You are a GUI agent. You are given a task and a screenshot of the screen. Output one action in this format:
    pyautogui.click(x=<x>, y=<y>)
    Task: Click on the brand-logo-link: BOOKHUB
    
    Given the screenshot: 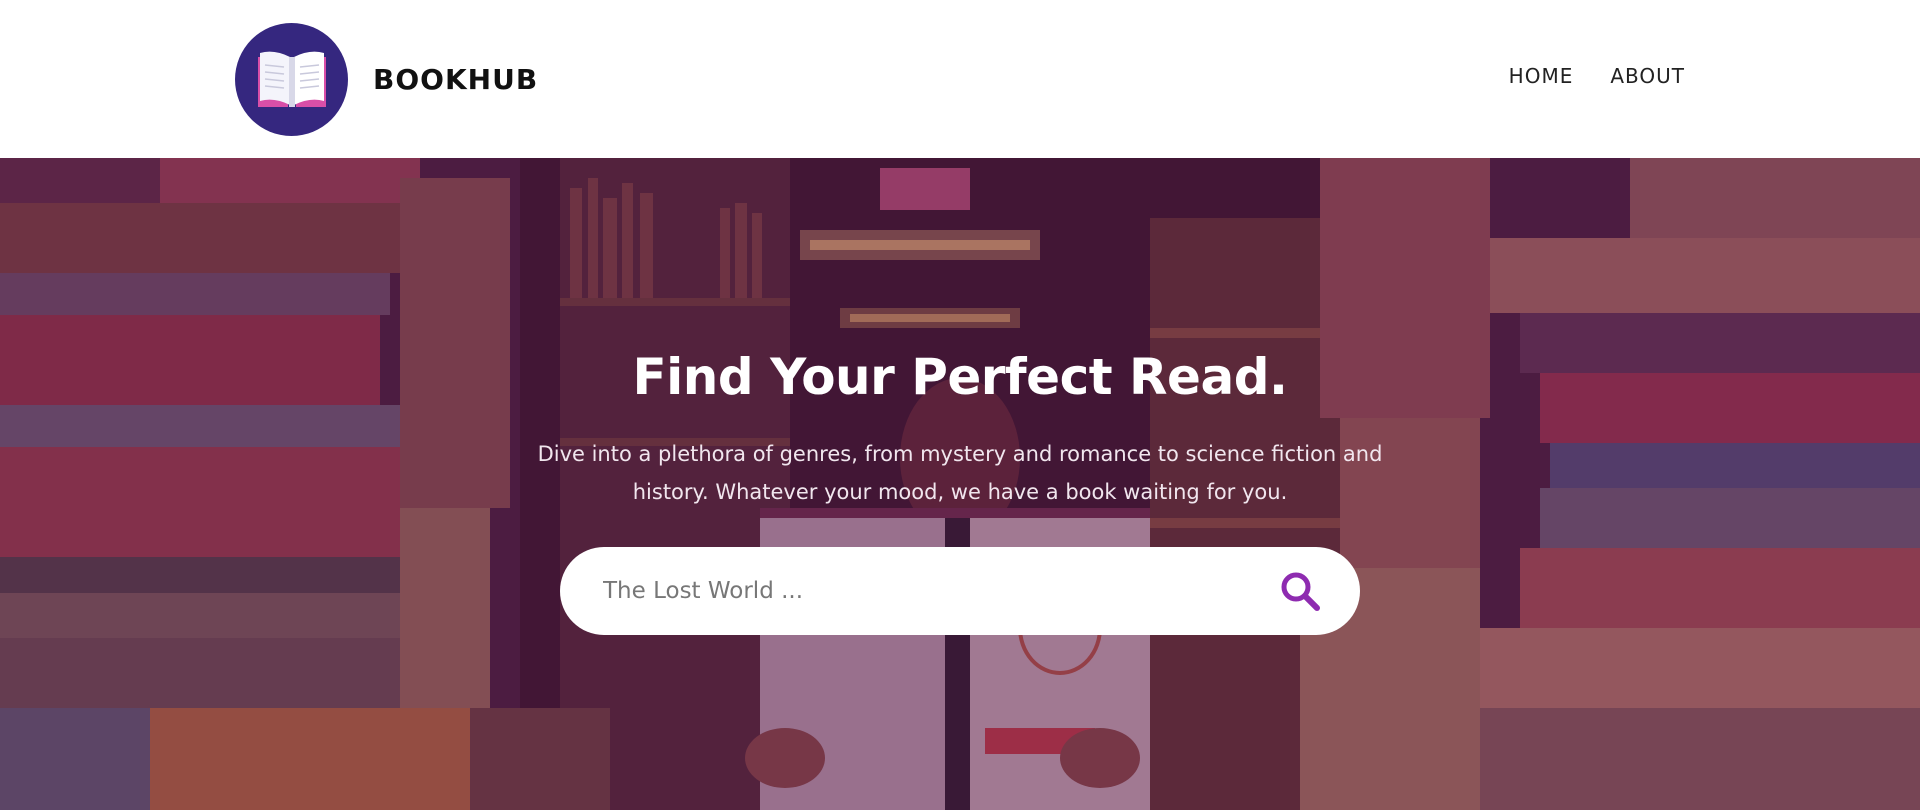 What is the action you would take?
    pyautogui.click(x=386, y=79)
    